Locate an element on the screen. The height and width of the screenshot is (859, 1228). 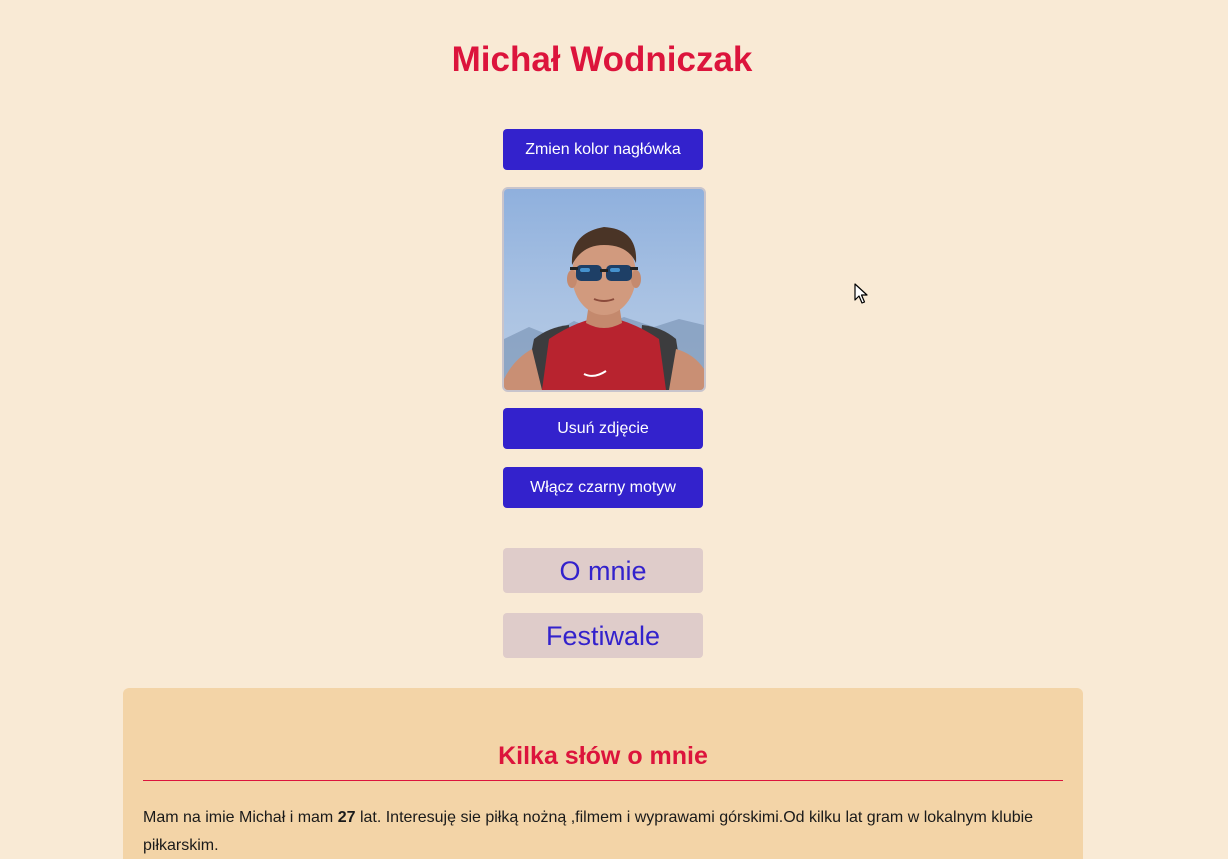
profile-photo is located at coordinates (604, 289).